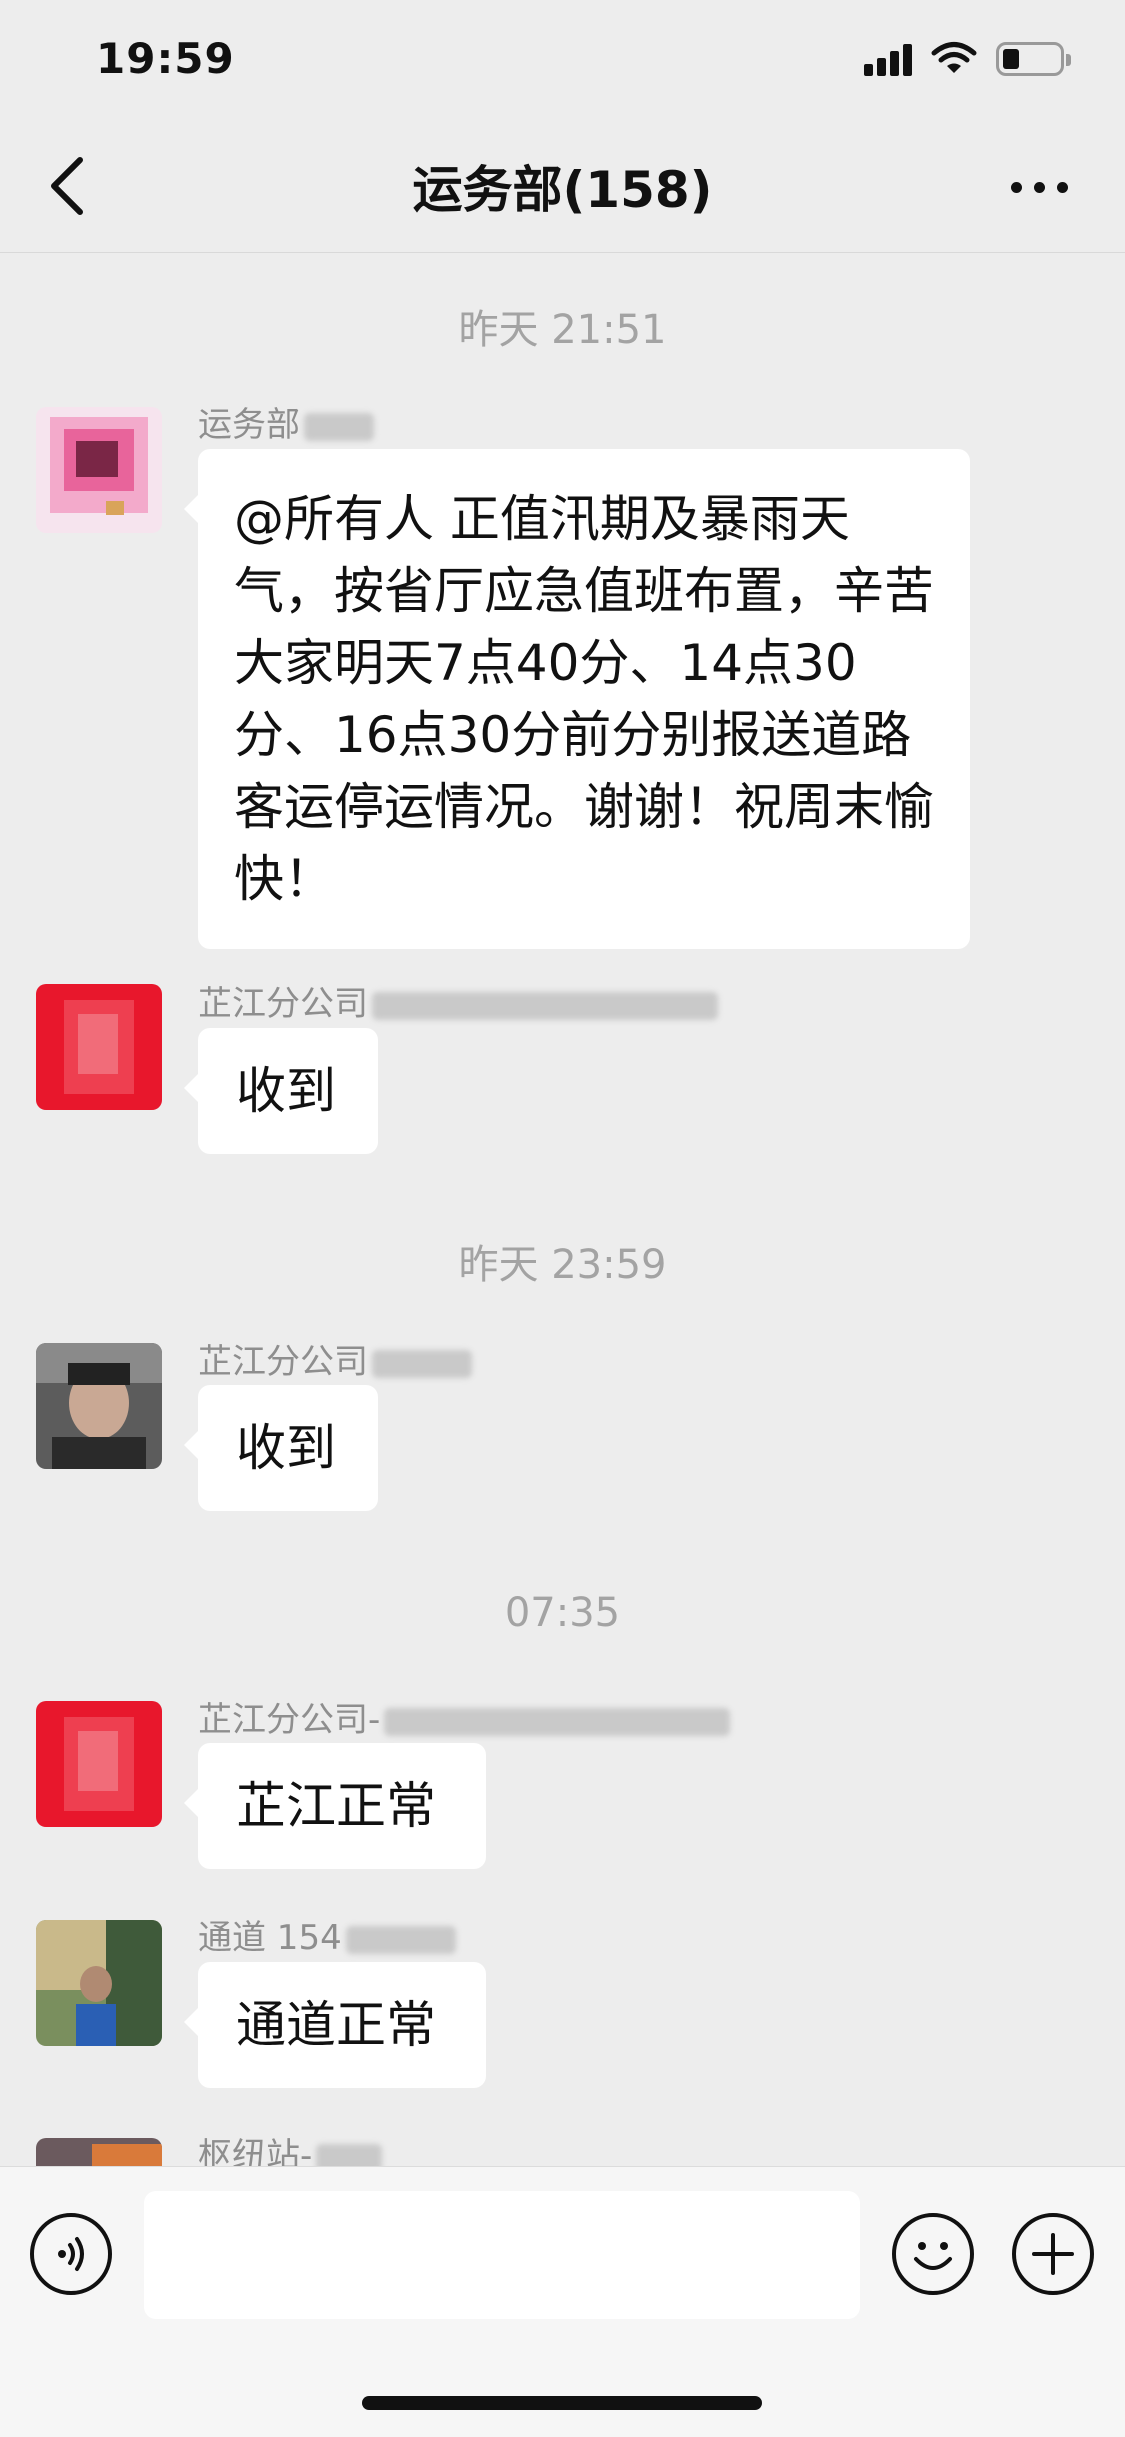 This screenshot has width=1125, height=2437. What do you see at coordinates (335, 2025) in the screenshot?
I see `message-bubble: 通道正常` at bounding box center [335, 2025].